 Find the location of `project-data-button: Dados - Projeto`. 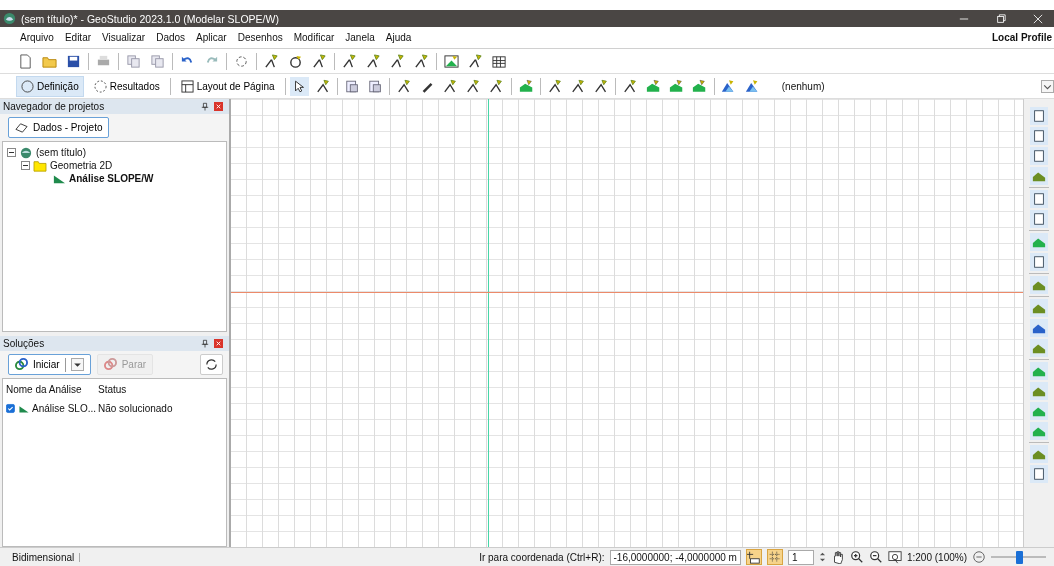

project-data-button: Dados - Projeto is located at coordinates (59, 127).